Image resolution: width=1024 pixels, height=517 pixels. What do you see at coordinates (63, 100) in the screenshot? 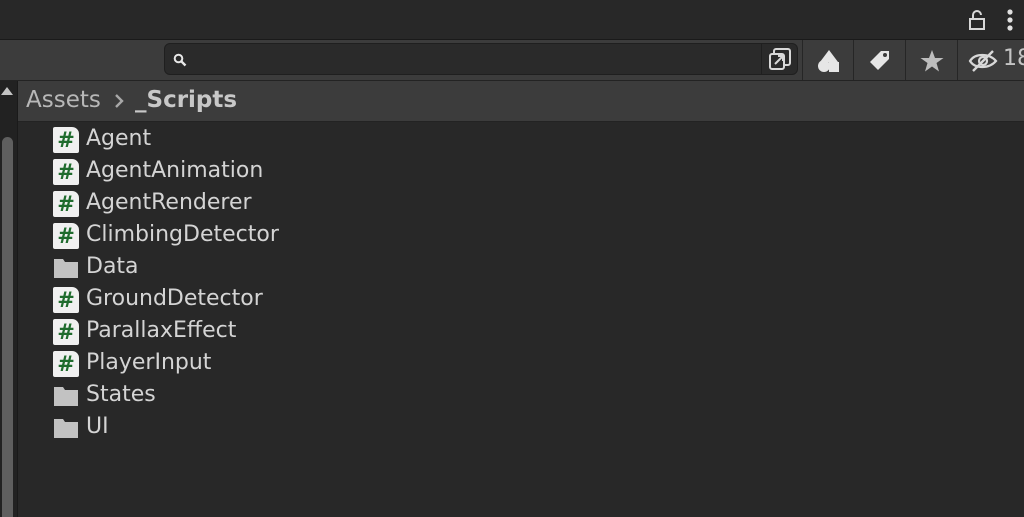
I see `breadcrumb-item-assets: Assets` at bounding box center [63, 100].